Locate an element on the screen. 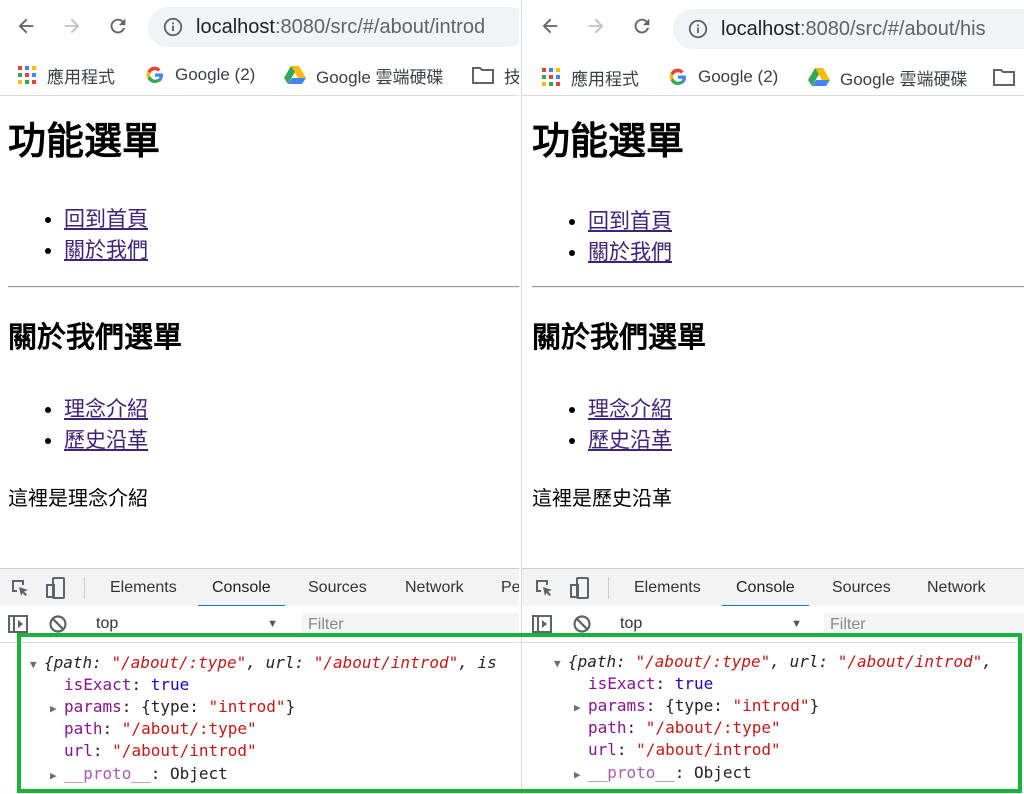  list-item: 關於我們 is located at coordinates (630, 252).